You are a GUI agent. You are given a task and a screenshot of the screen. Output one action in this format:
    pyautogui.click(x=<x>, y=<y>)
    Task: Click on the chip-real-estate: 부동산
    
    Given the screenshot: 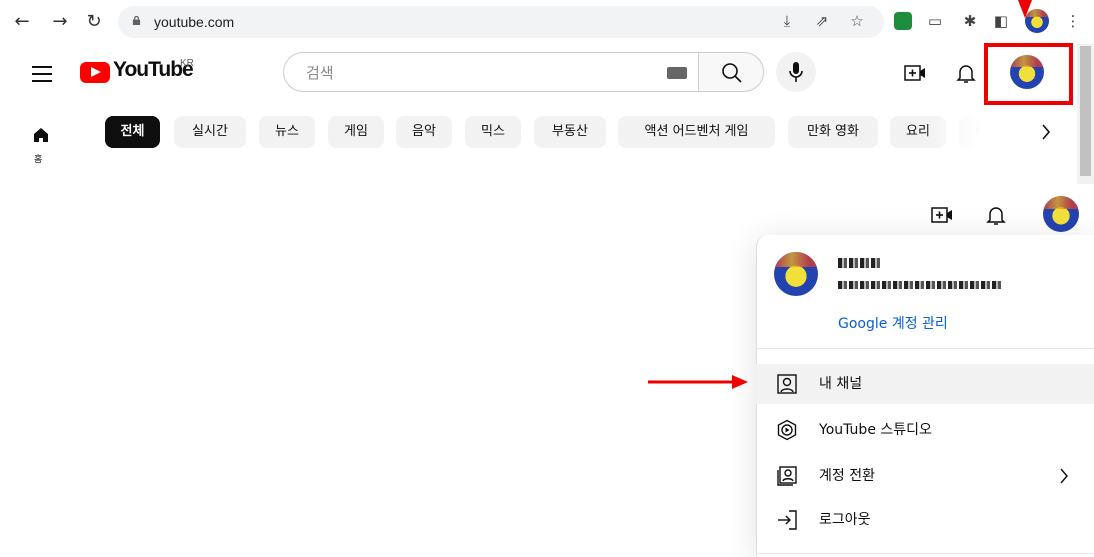 What is the action you would take?
    pyautogui.click(x=570, y=132)
    